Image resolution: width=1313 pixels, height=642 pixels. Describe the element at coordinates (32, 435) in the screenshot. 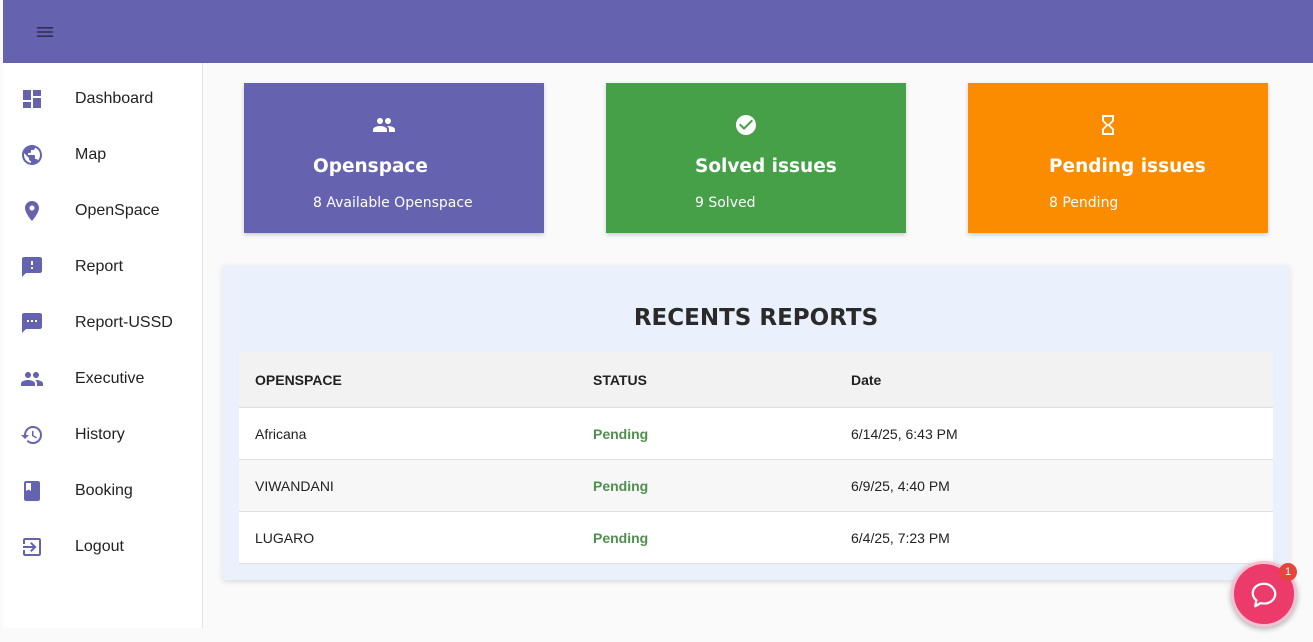

I see `history-icon` at that location.